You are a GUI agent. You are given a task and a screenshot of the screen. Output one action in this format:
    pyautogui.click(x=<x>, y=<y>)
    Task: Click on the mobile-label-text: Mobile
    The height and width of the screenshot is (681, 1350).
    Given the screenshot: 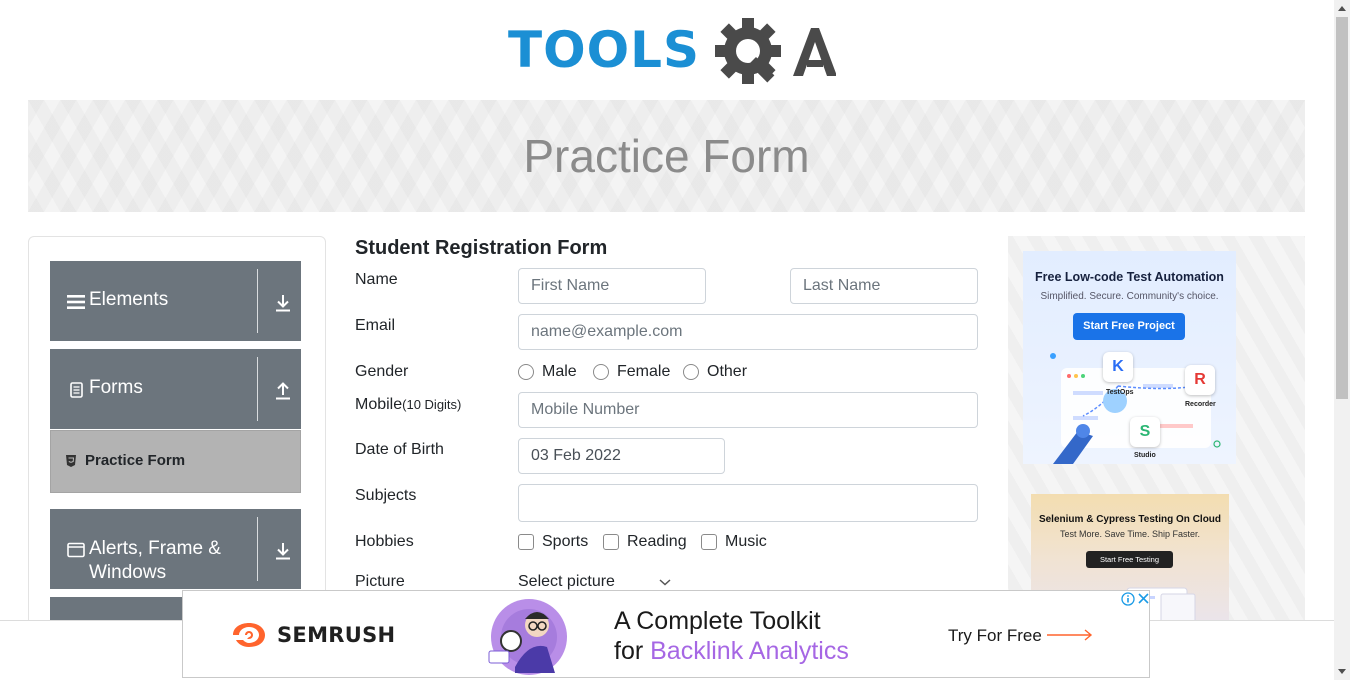 What is the action you would take?
    pyautogui.click(x=379, y=404)
    